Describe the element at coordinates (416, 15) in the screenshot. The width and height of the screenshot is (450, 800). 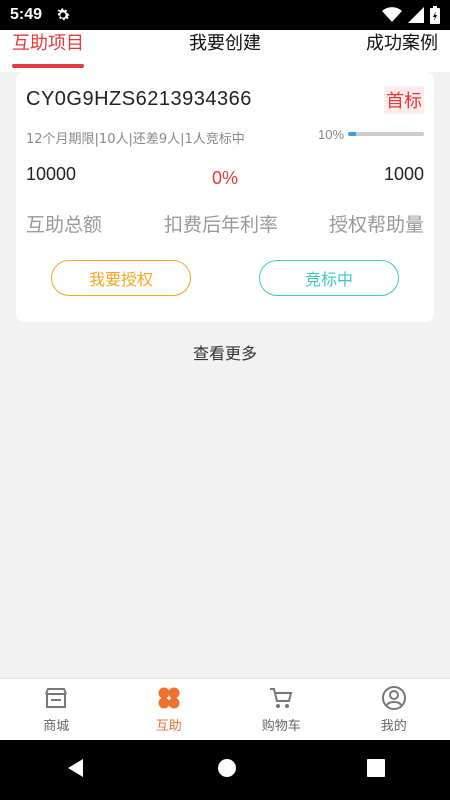
I see `signal-icon` at that location.